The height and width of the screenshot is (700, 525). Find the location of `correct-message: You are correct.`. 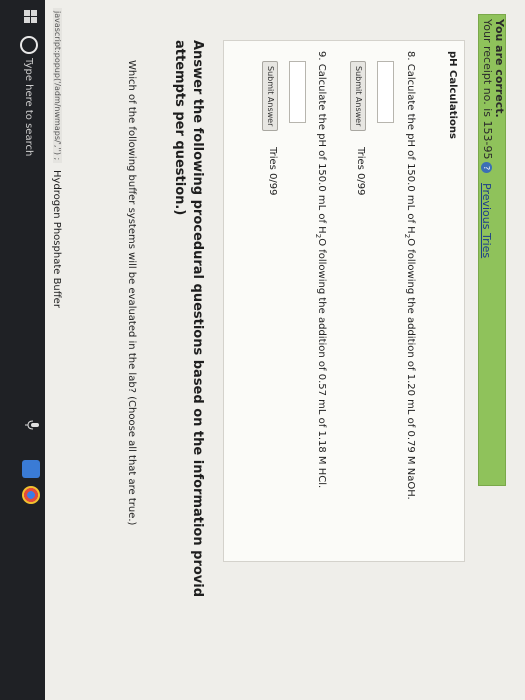

correct-message: You are correct. is located at coordinates (499, 68).